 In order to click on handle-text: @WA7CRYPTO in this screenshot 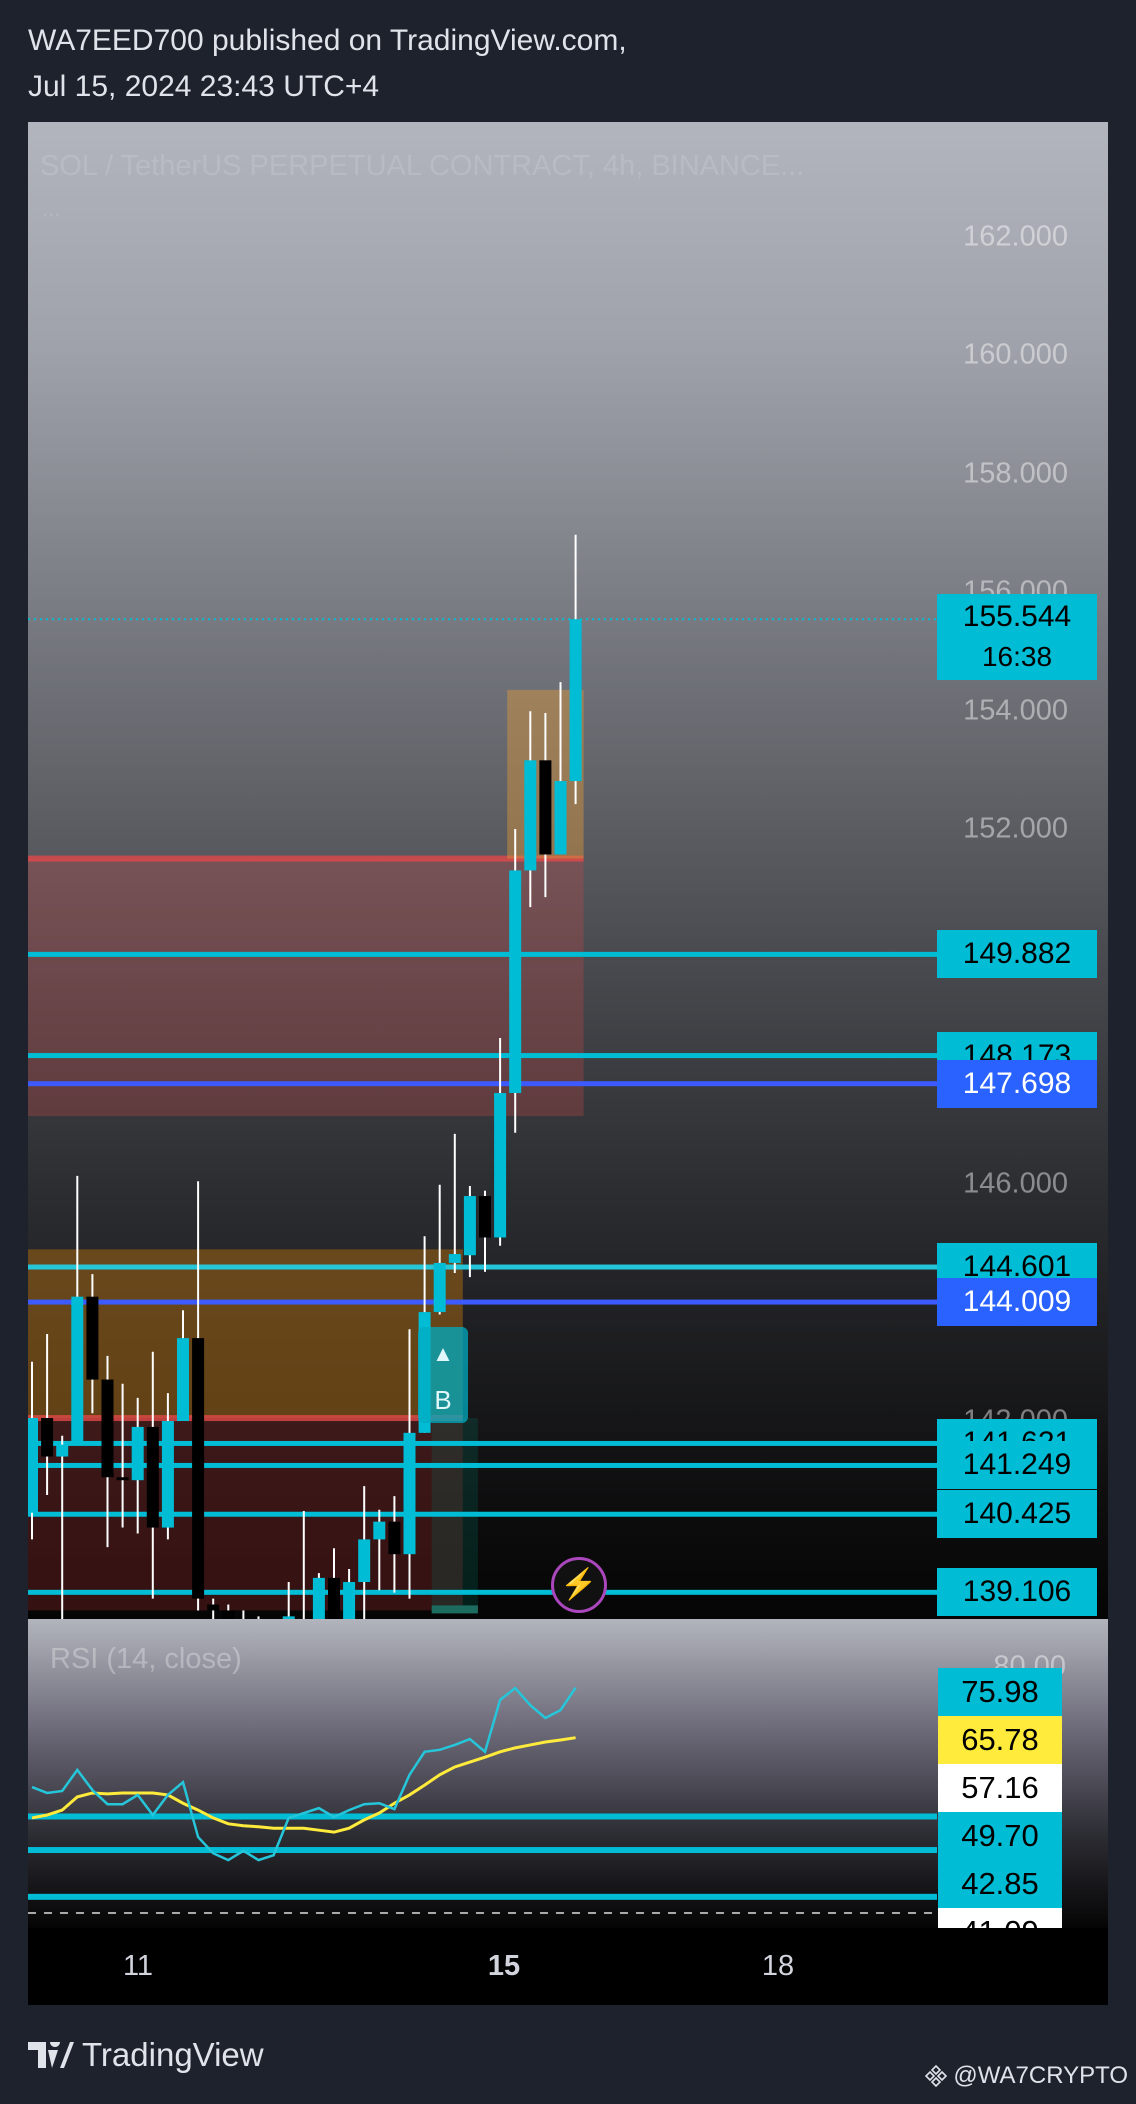, I will do `click(1040, 2075)`.